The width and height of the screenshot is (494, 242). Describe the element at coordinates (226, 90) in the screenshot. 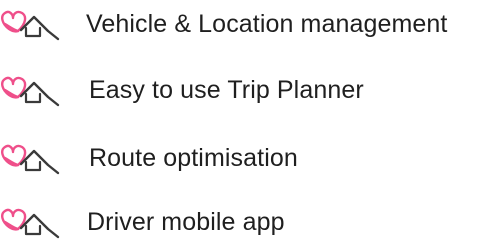

I see `feature-label: Easy to use Trip Planner` at that location.